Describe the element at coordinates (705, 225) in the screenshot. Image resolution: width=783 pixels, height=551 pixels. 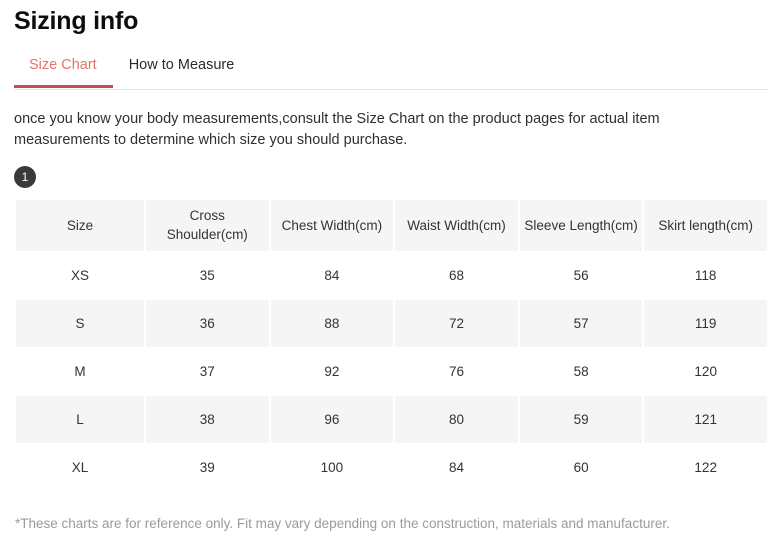
I see `column-header-skirt-length: Skirt length(cm)` at that location.